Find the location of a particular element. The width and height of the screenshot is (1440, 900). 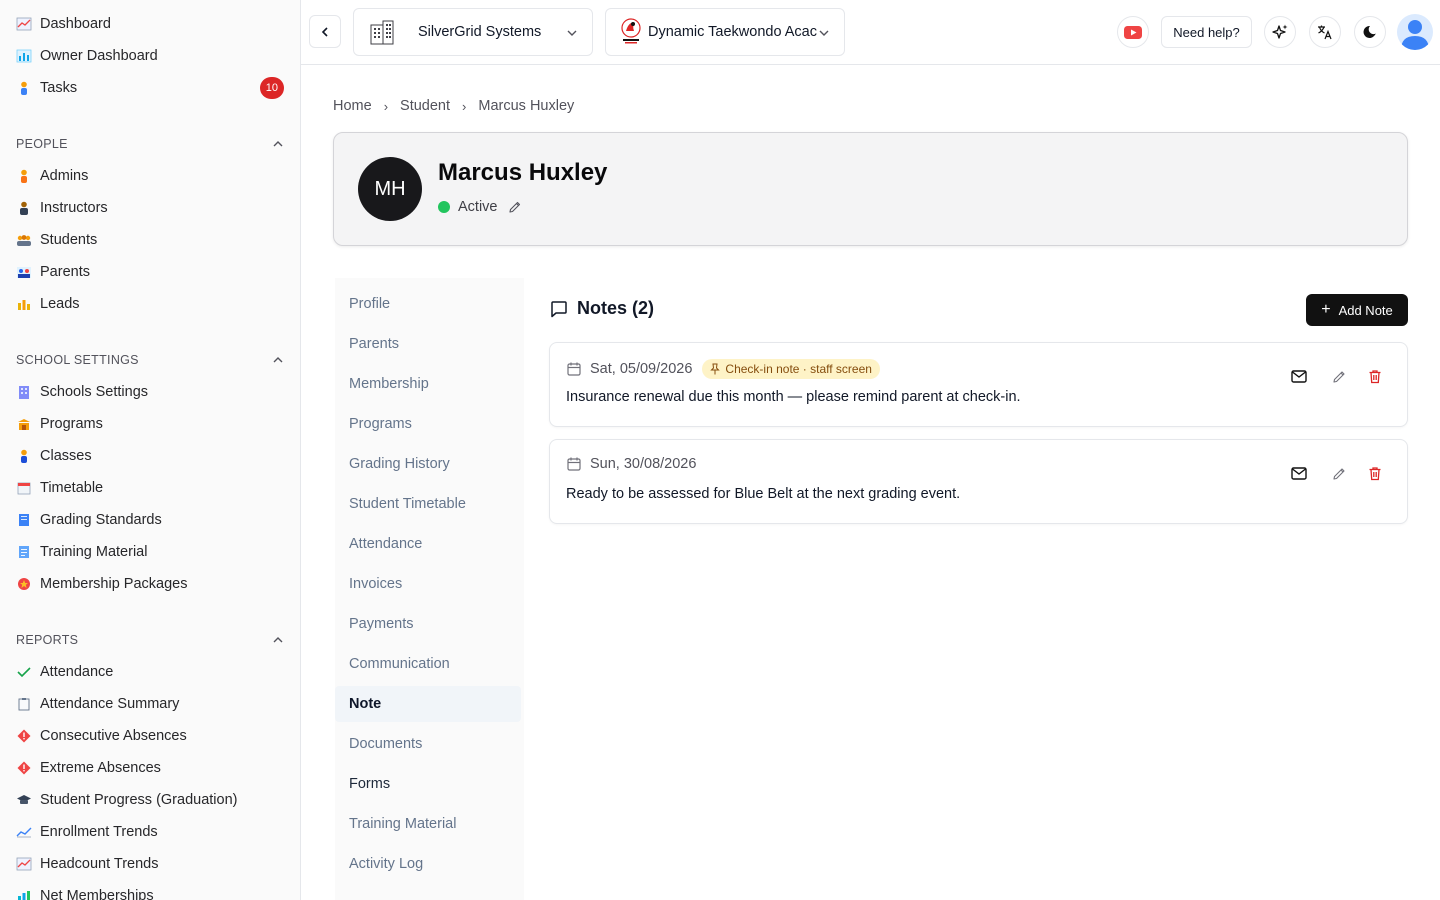

programs-icon is located at coordinates (24, 424).